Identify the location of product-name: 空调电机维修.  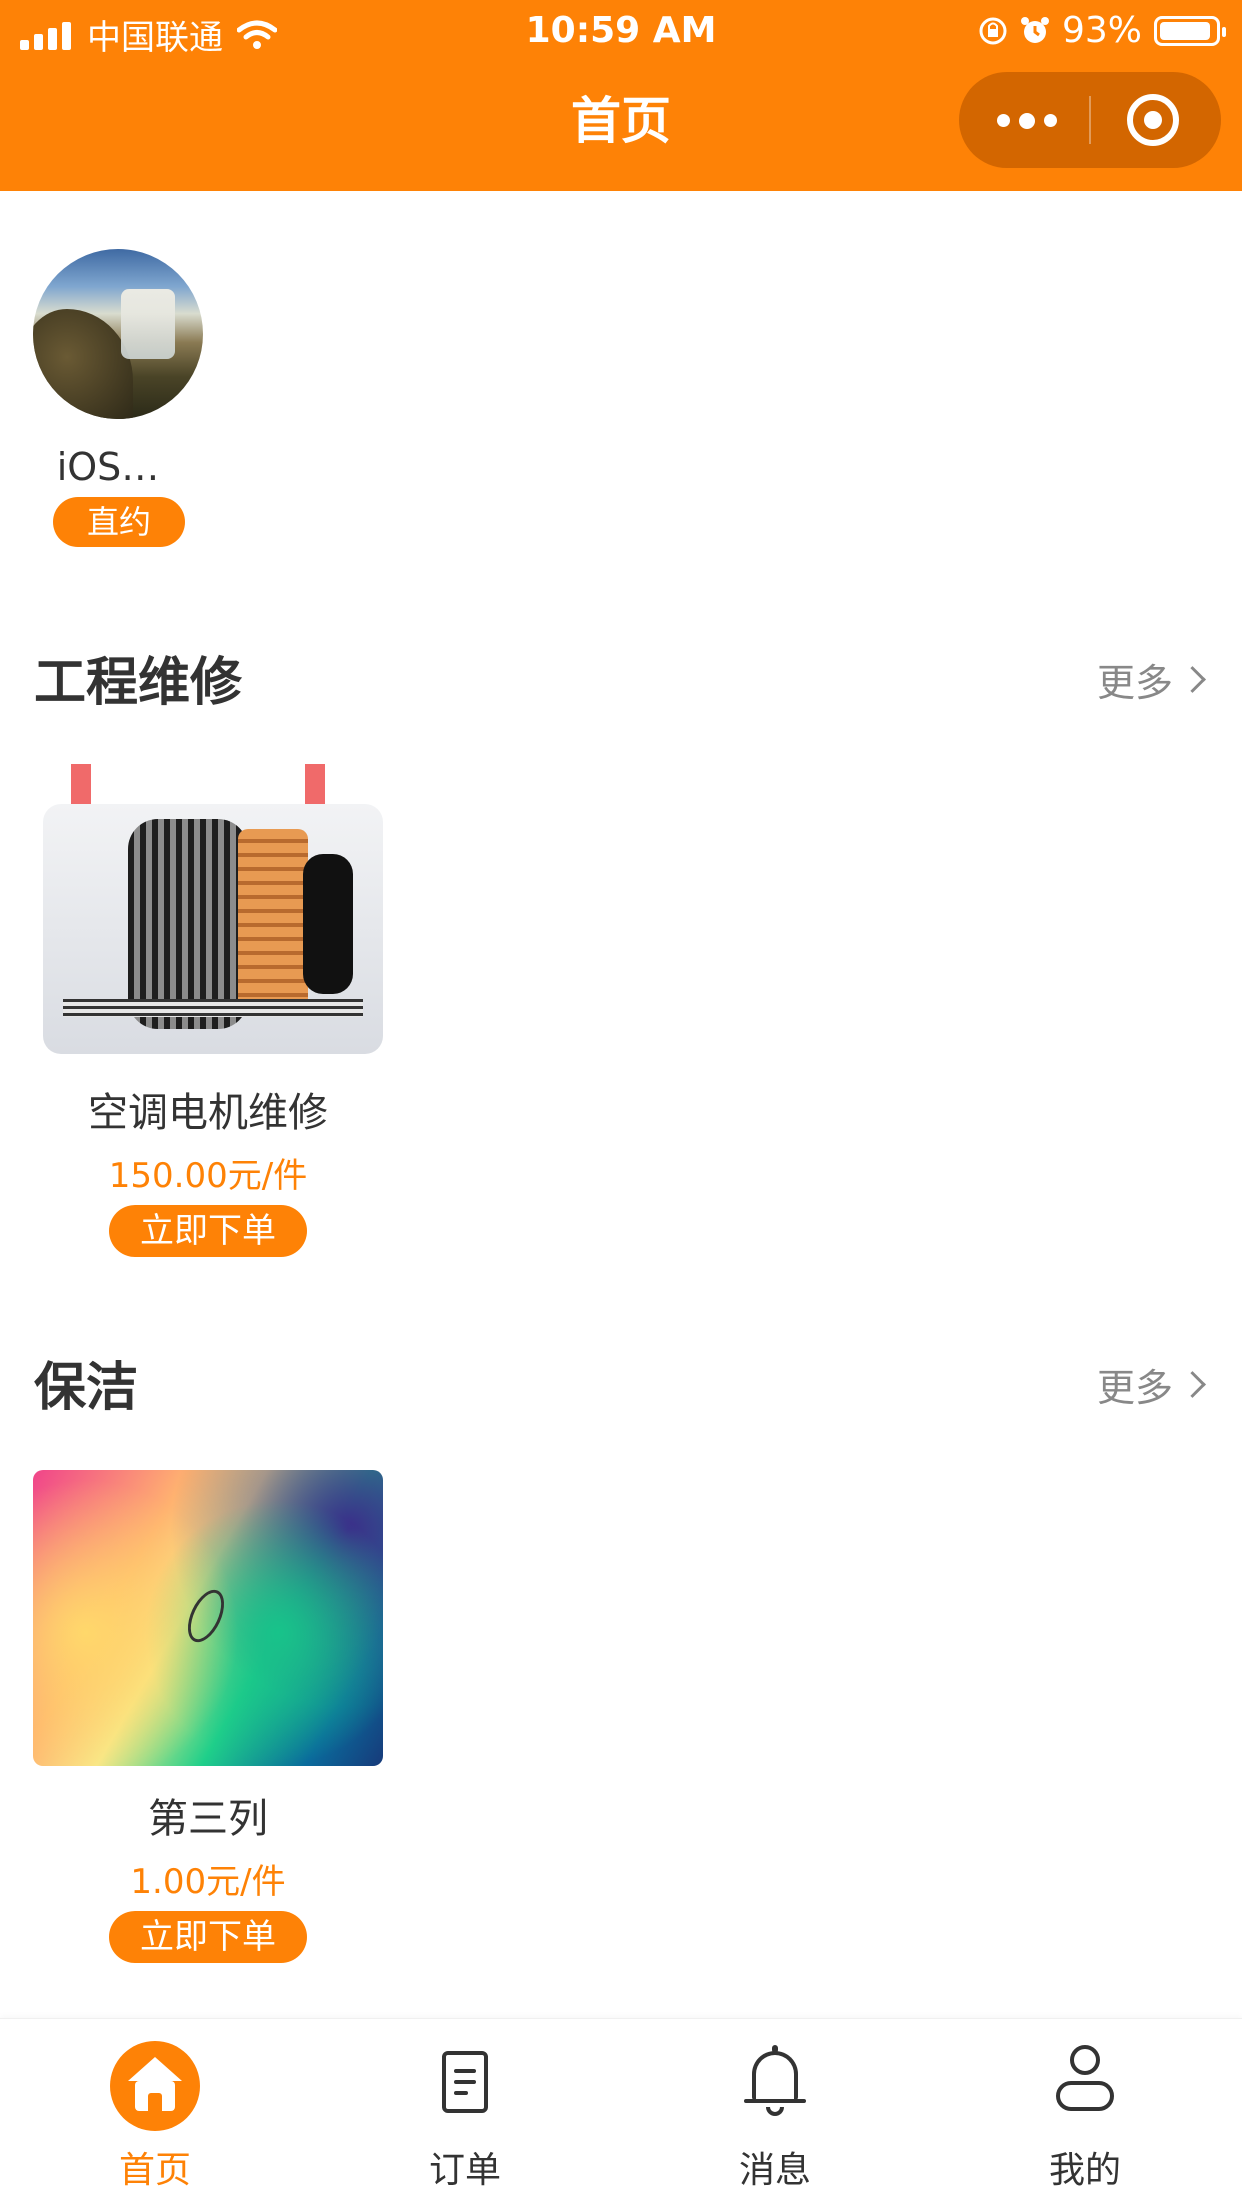
(208, 1113).